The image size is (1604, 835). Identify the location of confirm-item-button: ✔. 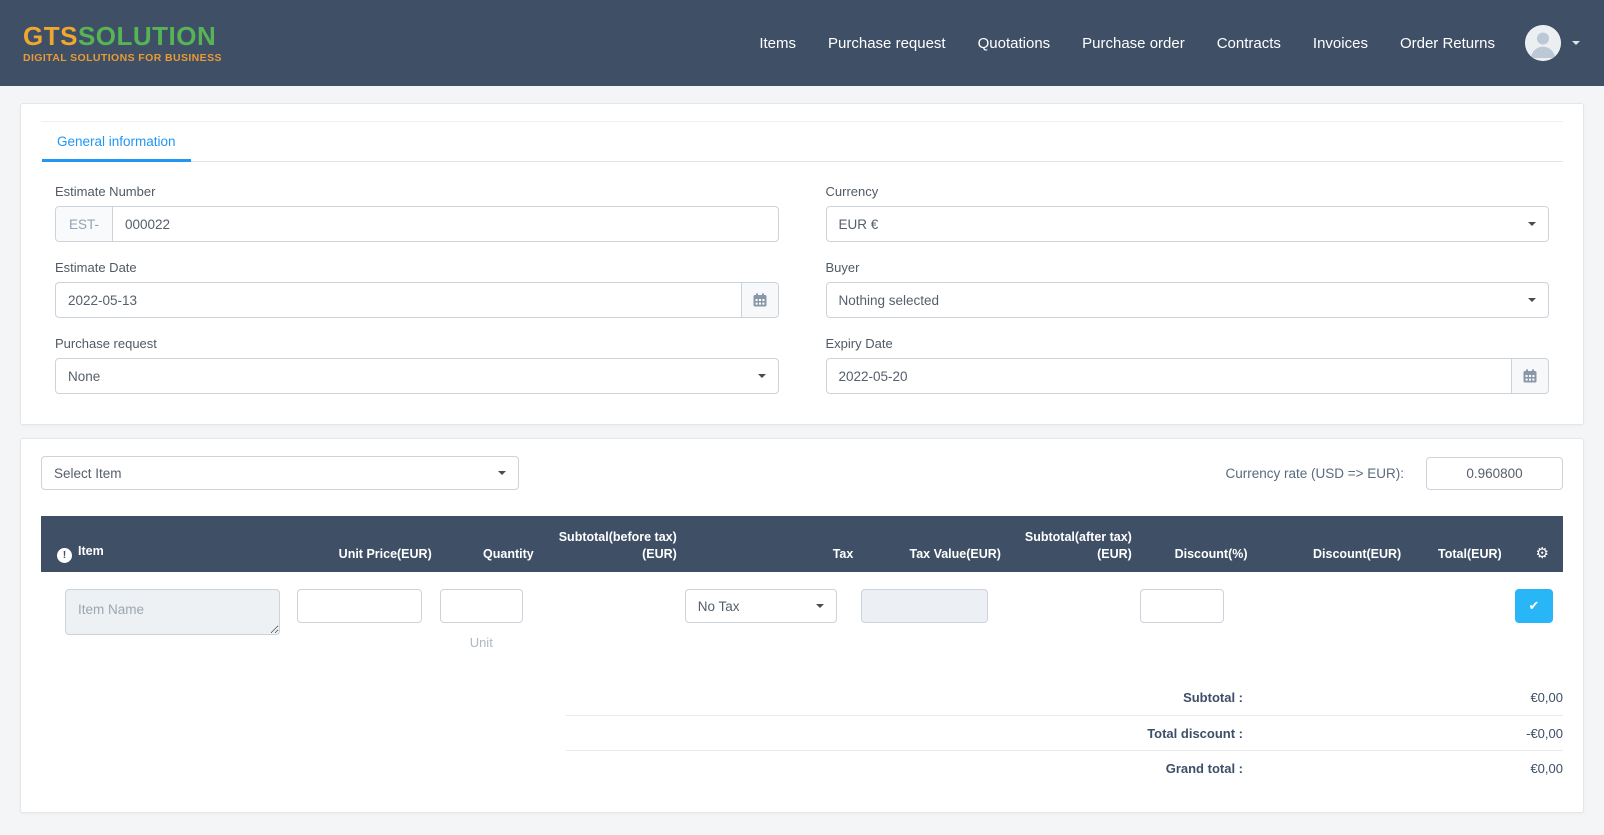
(1534, 606).